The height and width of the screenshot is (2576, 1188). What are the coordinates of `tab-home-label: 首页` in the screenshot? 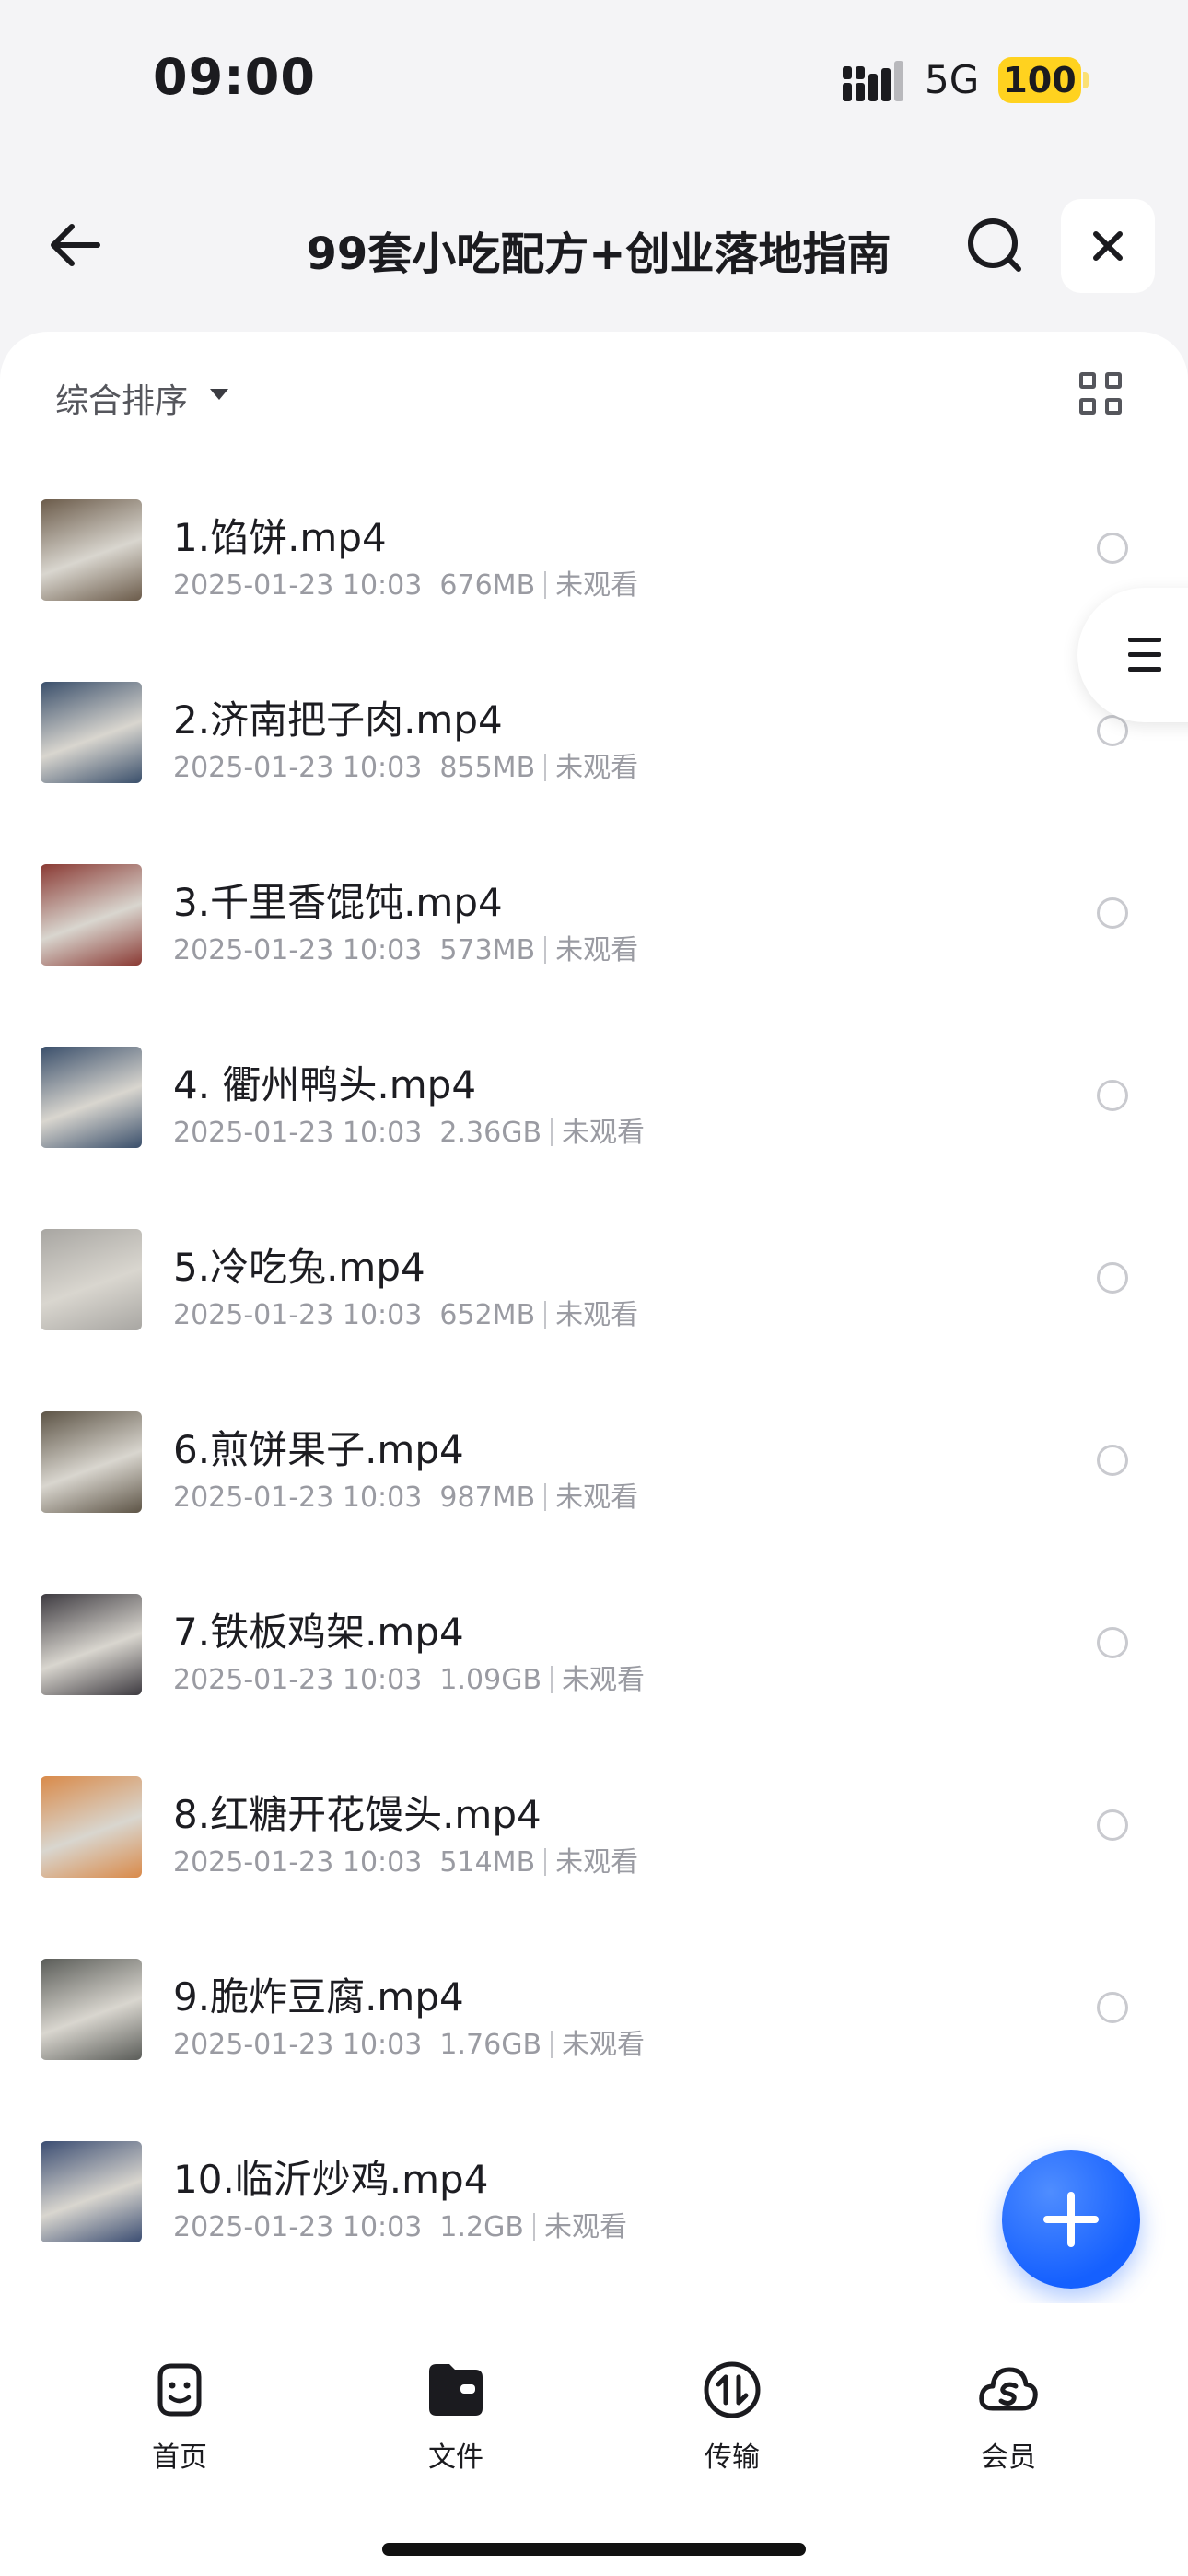 It's located at (179, 2457).